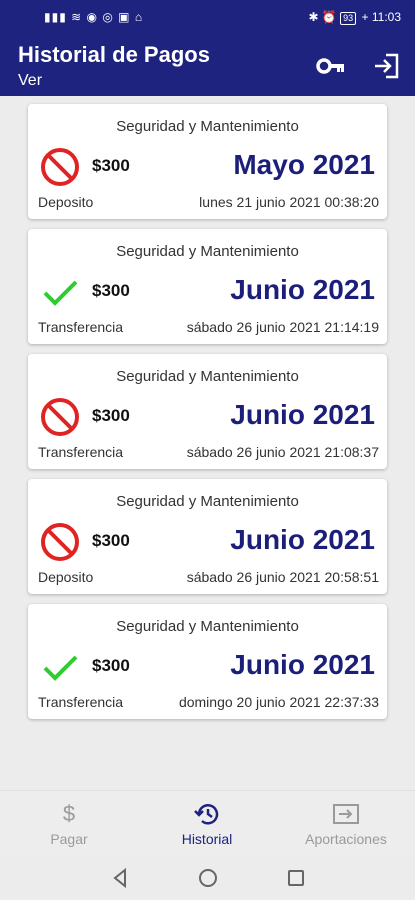 This screenshot has width=415, height=900. What do you see at coordinates (381, 17) in the screenshot?
I see `status-time: + 11:03` at bounding box center [381, 17].